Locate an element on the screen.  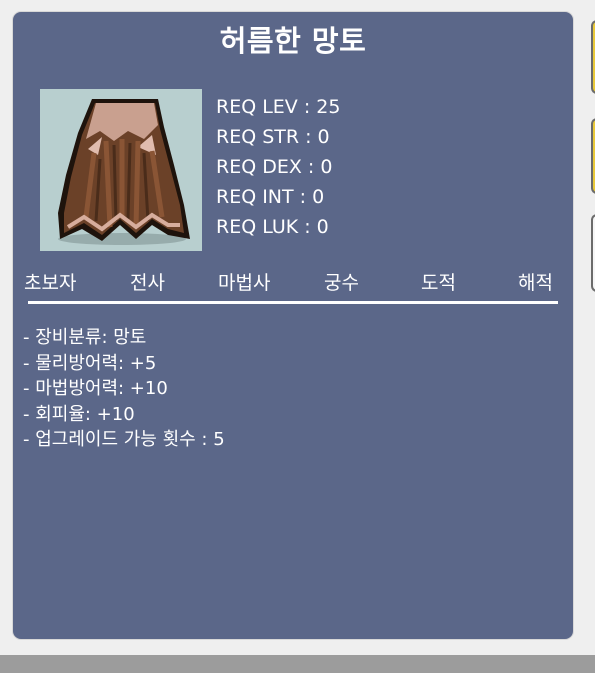
req-dex: REQ DEX : 0 is located at coordinates (274, 167).